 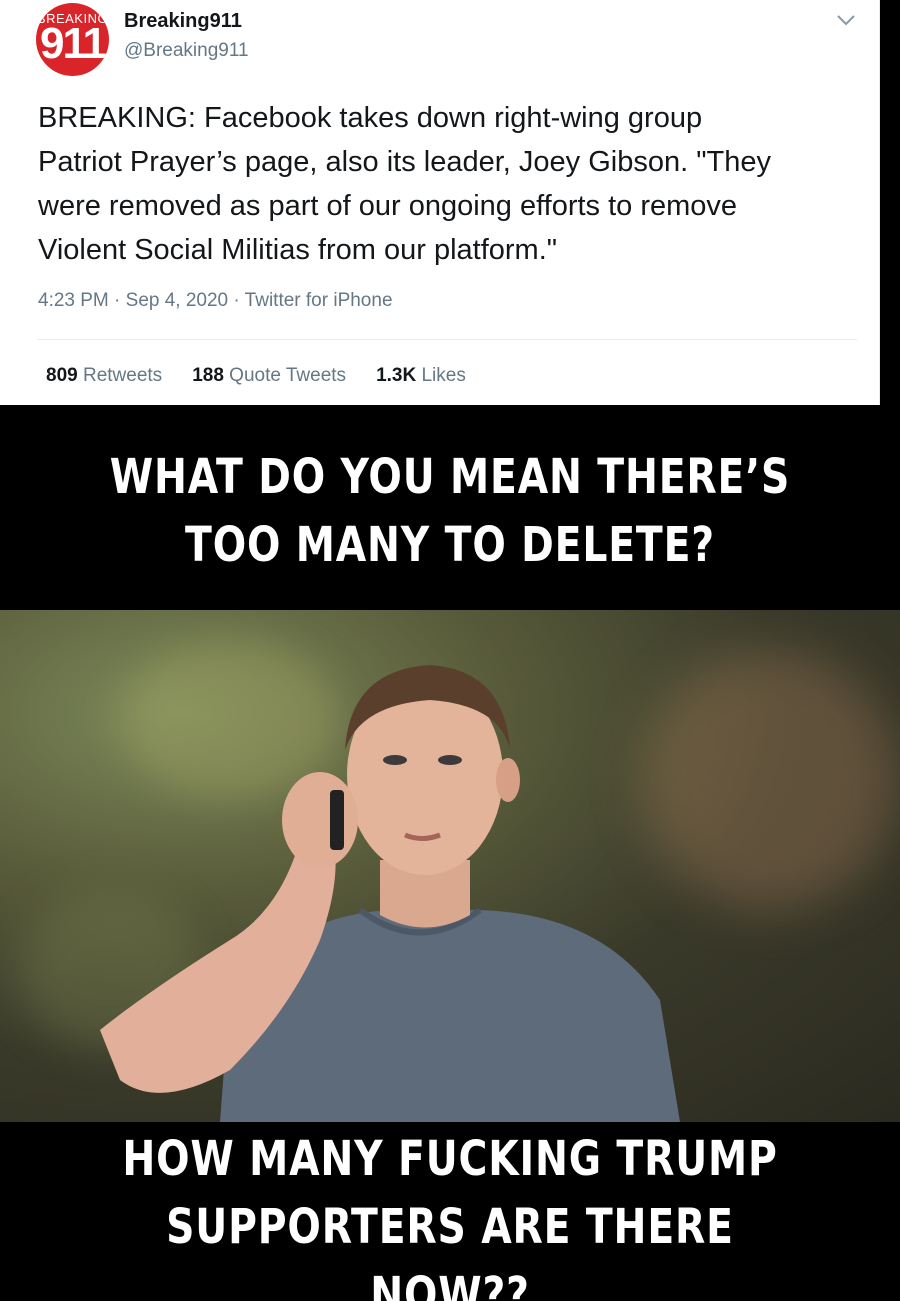 What do you see at coordinates (62, 375) in the screenshot?
I see `retweets-count: 809` at bounding box center [62, 375].